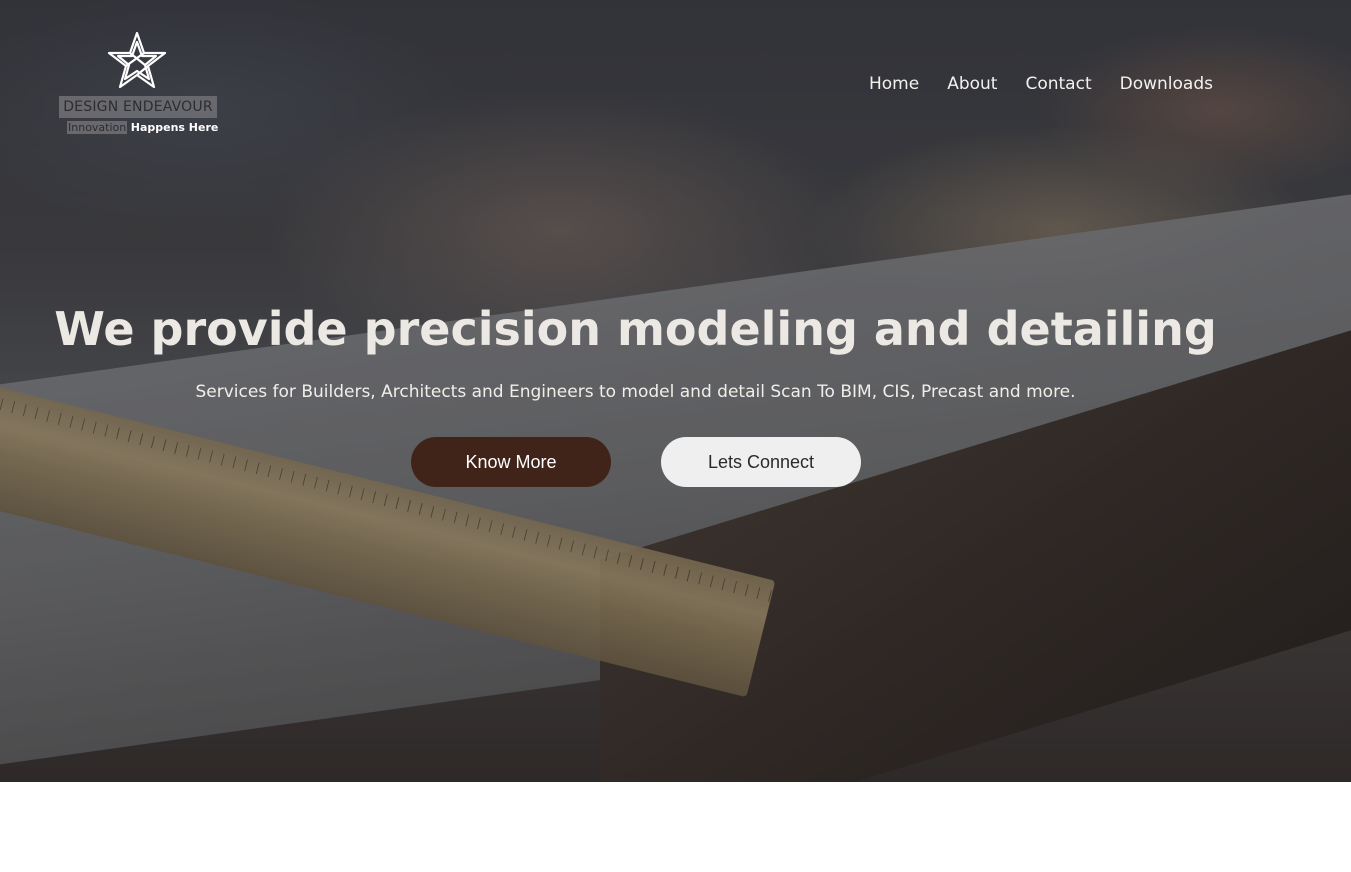  I want to click on brand-tagline: Innovation Happens Here, so click(142, 127).